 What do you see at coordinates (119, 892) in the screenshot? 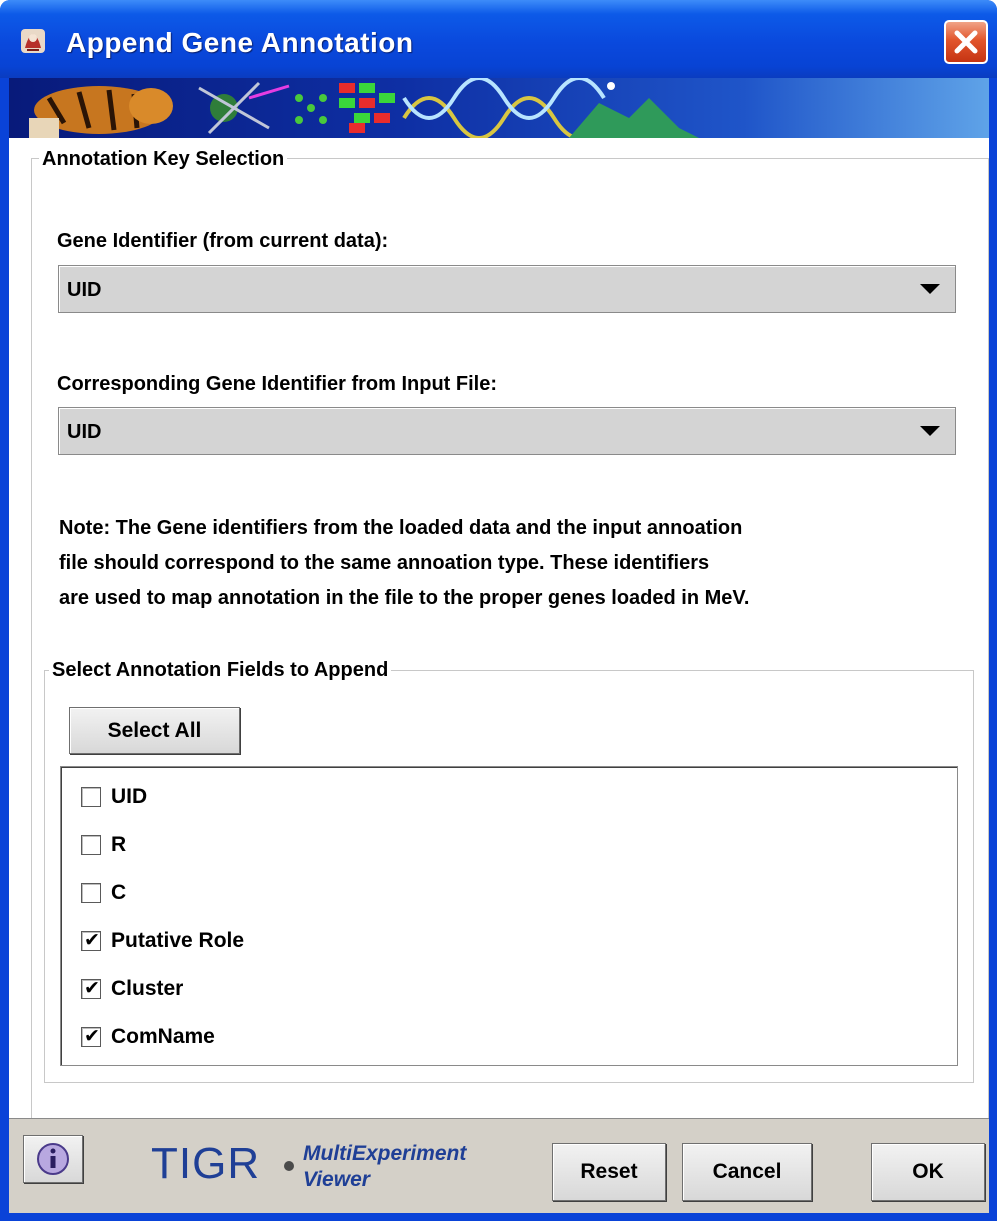
I see `field-label: C` at bounding box center [119, 892].